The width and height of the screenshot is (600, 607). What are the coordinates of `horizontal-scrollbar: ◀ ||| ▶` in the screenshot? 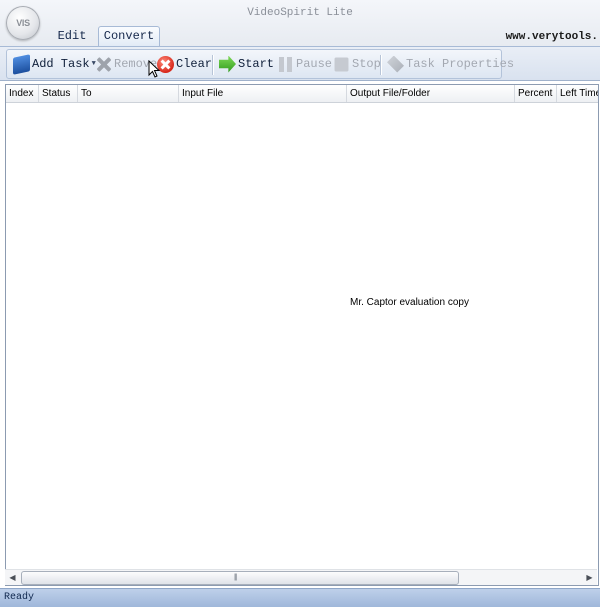 It's located at (301, 577).